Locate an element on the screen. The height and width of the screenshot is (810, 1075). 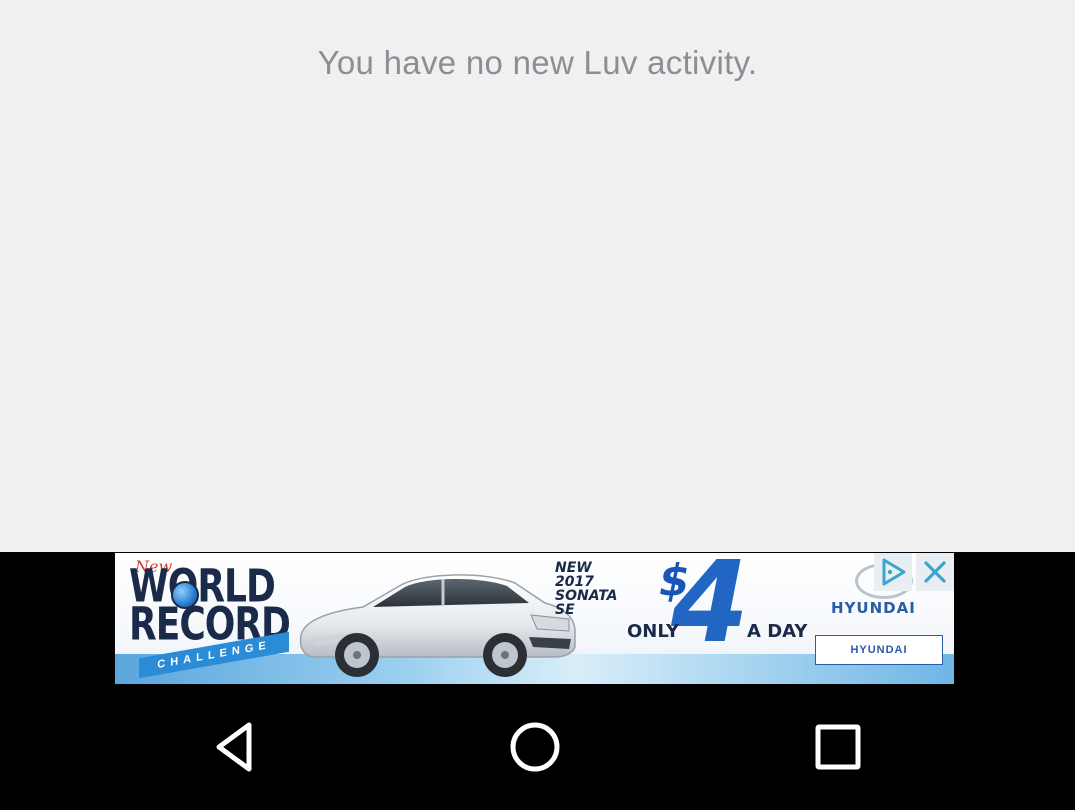
ad-brand: HYUNDAI is located at coordinates (873, 608).